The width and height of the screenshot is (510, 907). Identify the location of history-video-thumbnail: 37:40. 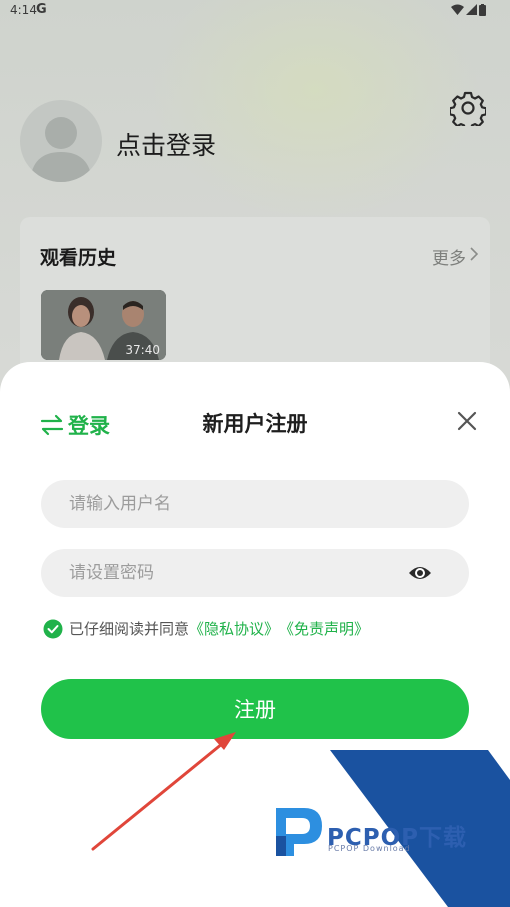
(103, 325).